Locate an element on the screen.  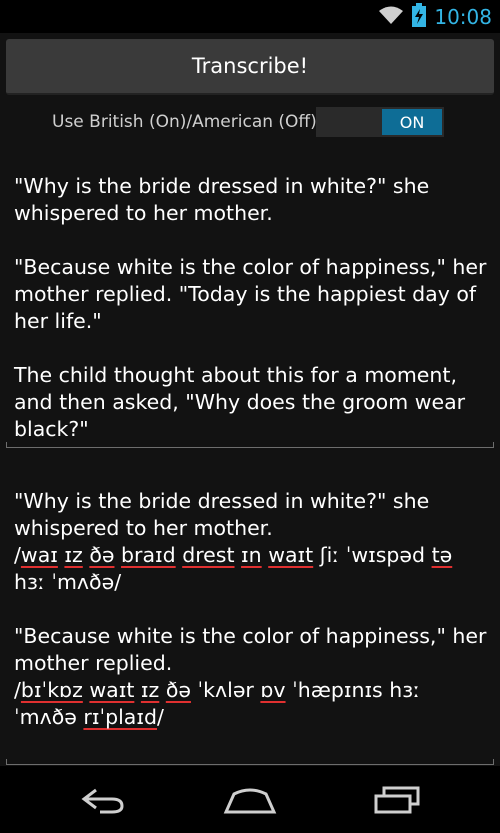
ipa-word-flagged: waɪ is located at coordinates (39, 555).